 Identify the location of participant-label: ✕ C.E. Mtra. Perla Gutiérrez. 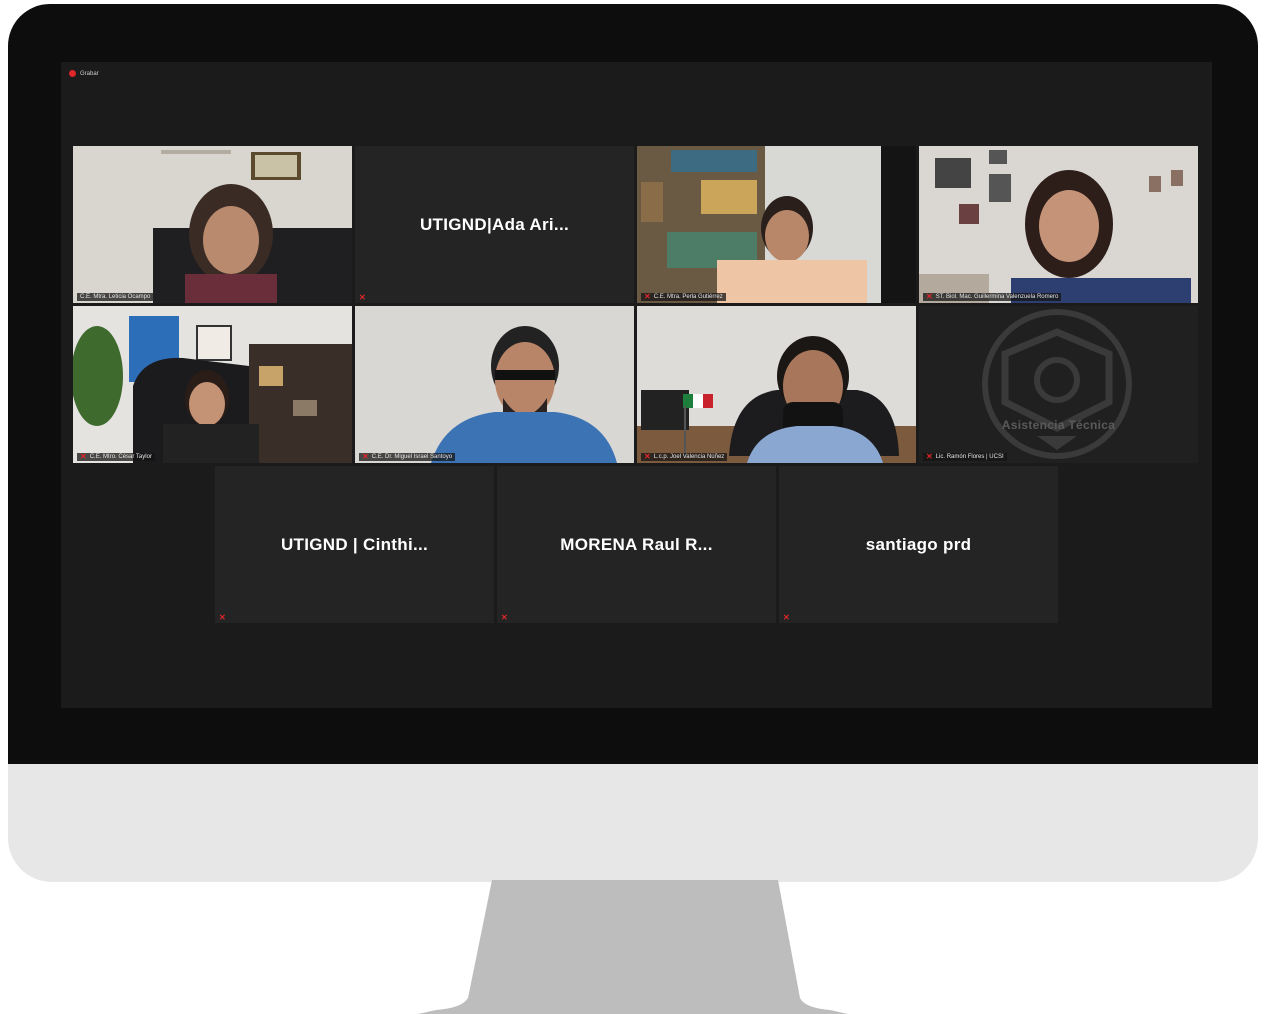
(683, 297).